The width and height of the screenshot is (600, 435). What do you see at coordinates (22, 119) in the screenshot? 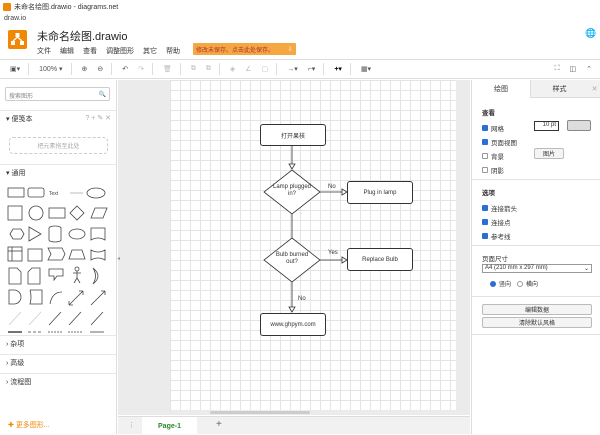
I see `scratchpad-label: 便笺本` at bounding box center [22, 119].